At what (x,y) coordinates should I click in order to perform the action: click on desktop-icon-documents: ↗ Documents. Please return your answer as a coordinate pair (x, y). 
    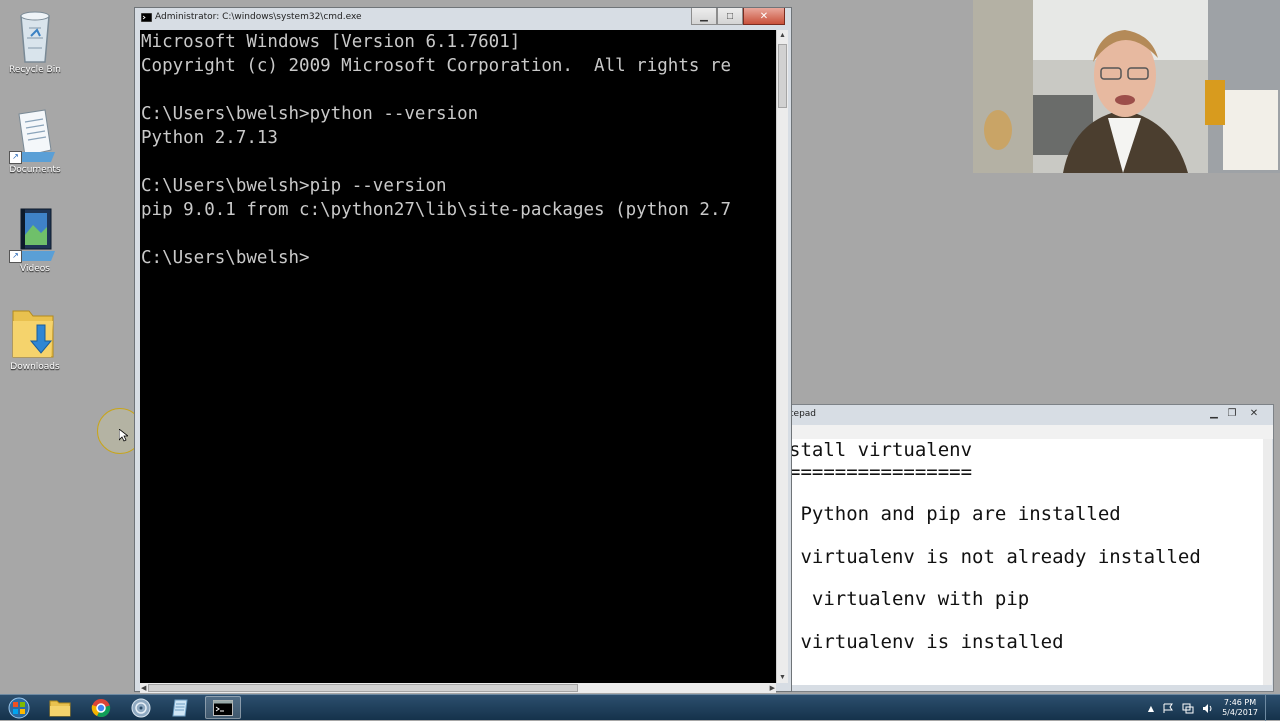
    Looking at the image, I should click on (35, 140).